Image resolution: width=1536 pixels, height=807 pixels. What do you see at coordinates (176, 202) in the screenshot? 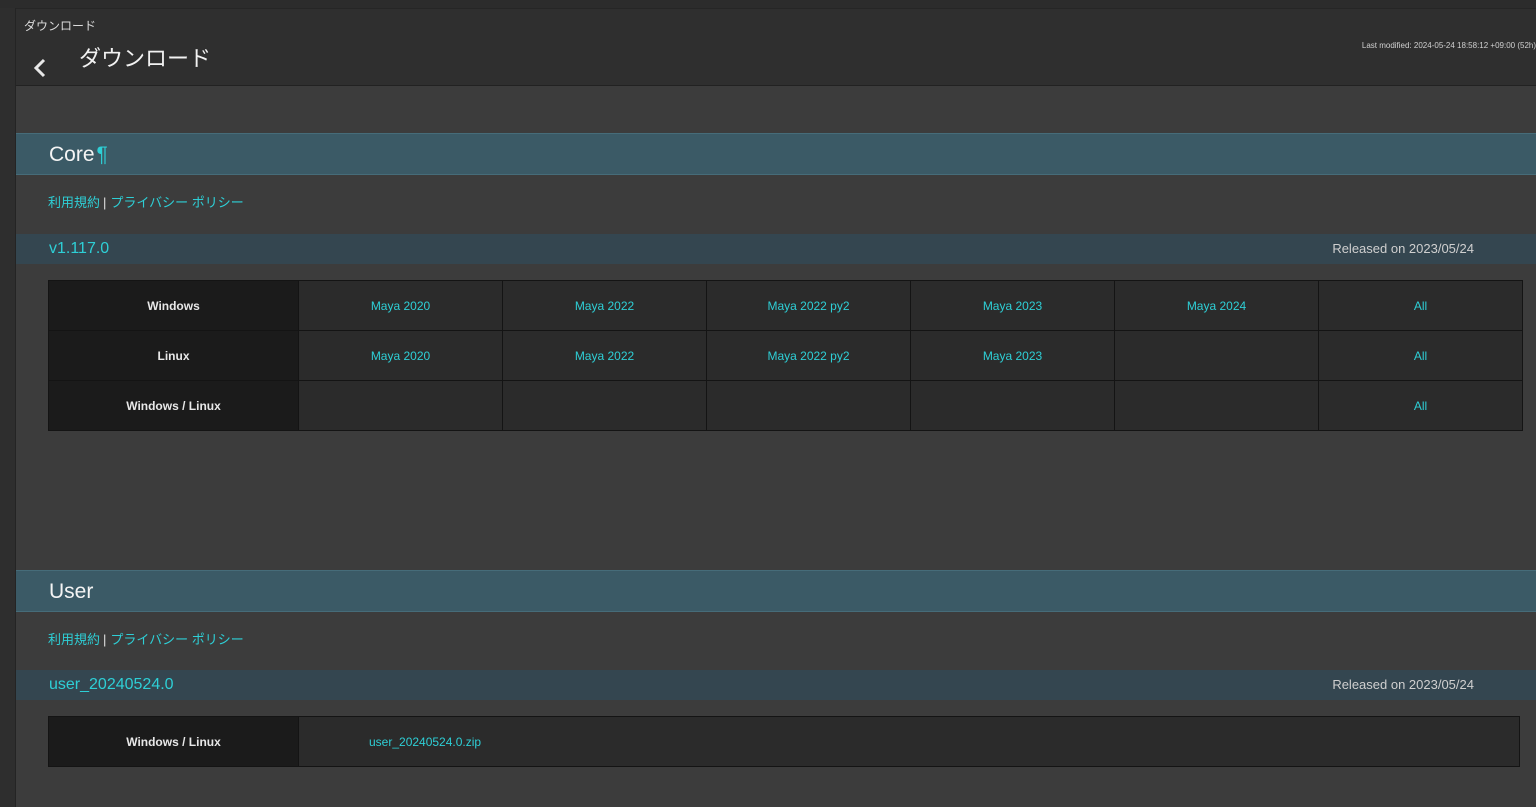
I see `core-privacy-link: プライバシー ポリシー` at bounding box center [176, 202].